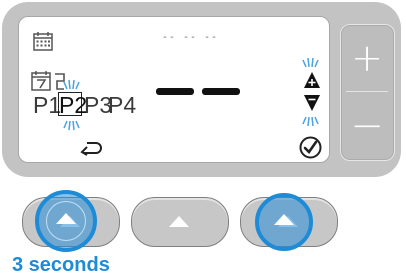  Describe the element at coordinates (310, 121) in the screenshot. I see `blink-marks-arrow-bottom` at that location.